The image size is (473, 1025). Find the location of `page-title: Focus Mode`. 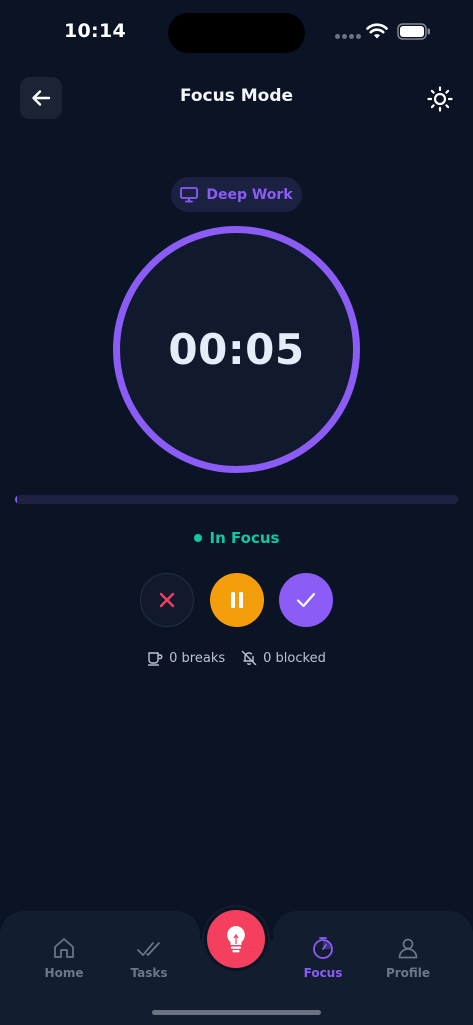

page-title: Focus Mode is located at coordinates (236, 96).